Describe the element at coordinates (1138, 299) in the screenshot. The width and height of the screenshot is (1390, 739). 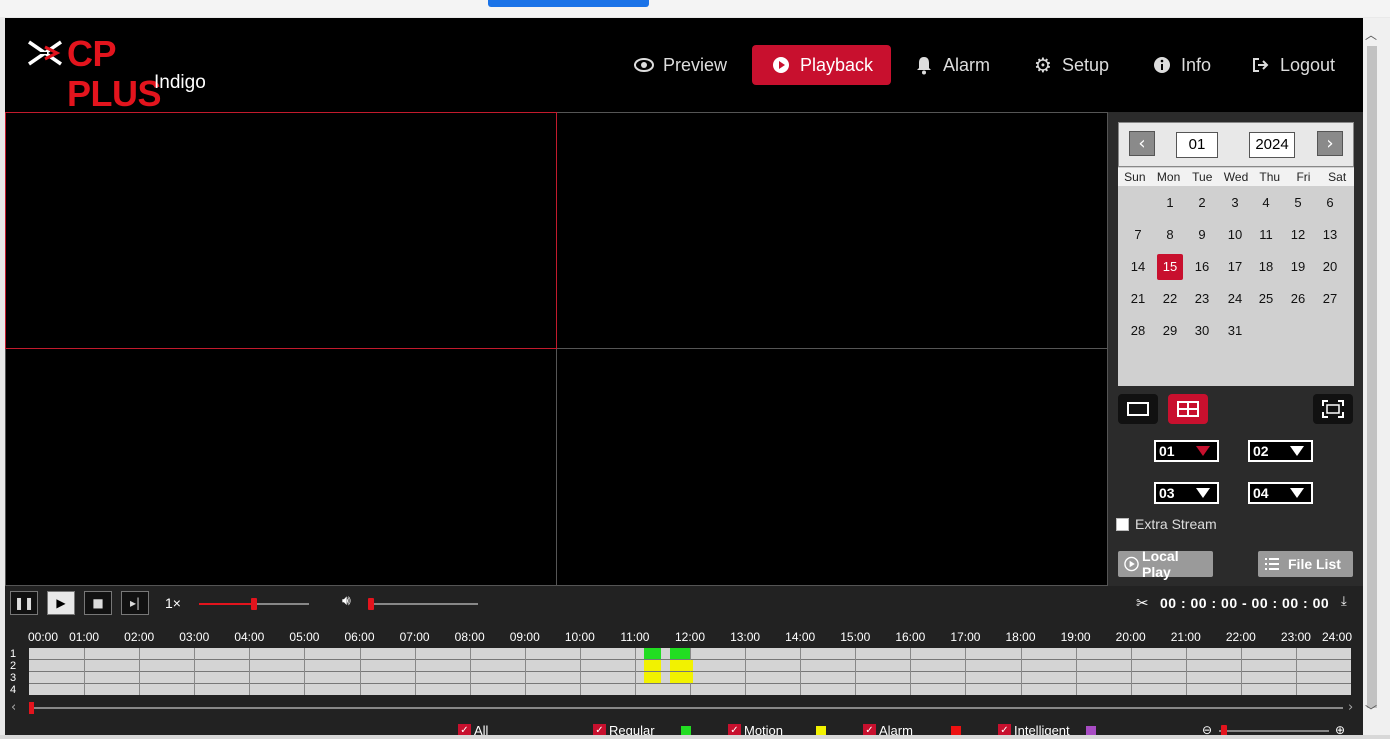
I see `calendar-day: 21` at that location.